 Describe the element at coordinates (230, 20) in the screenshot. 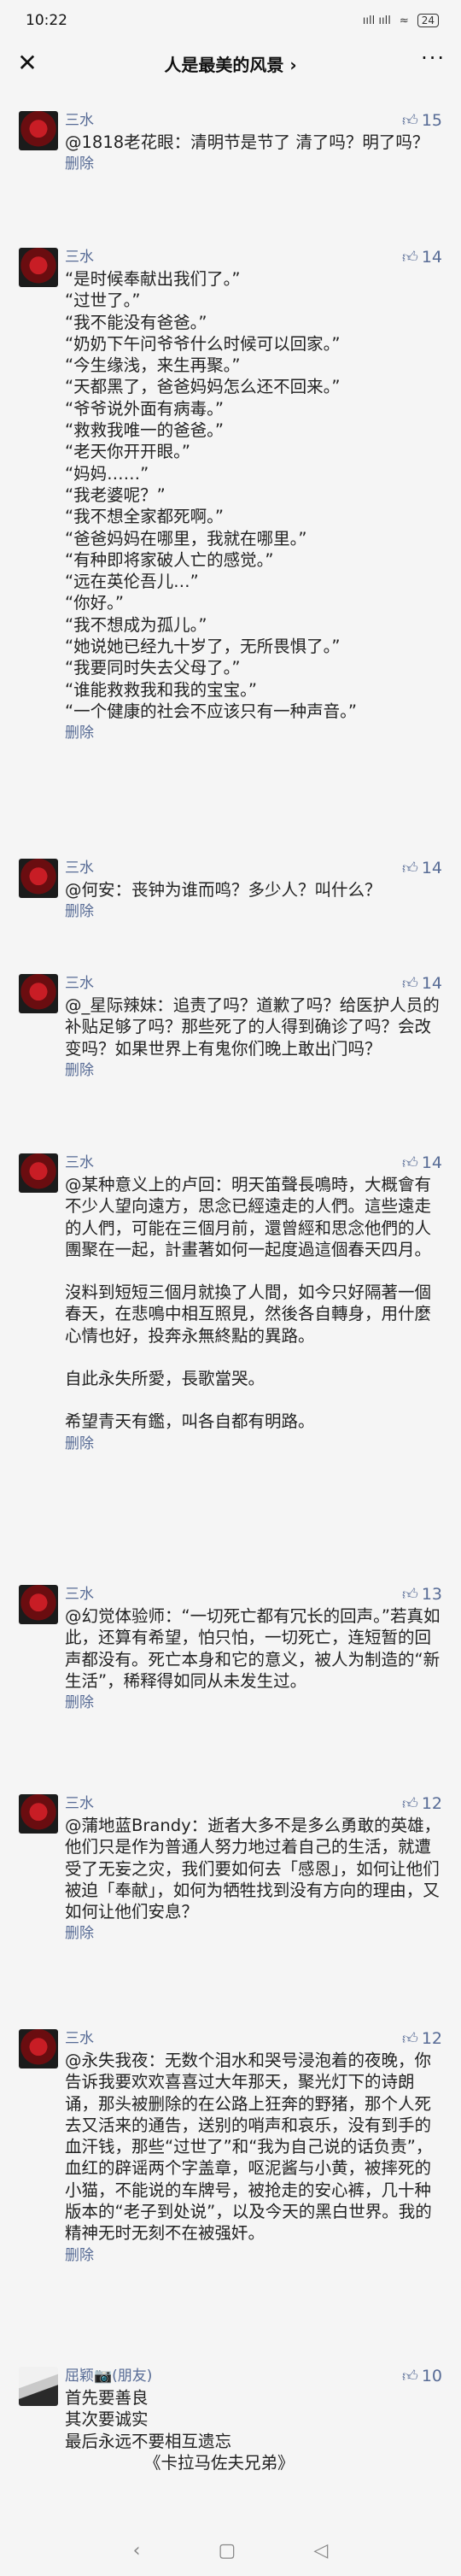

I see `status-bar: 10:22 ııll ııll ≈ 24` at that location.